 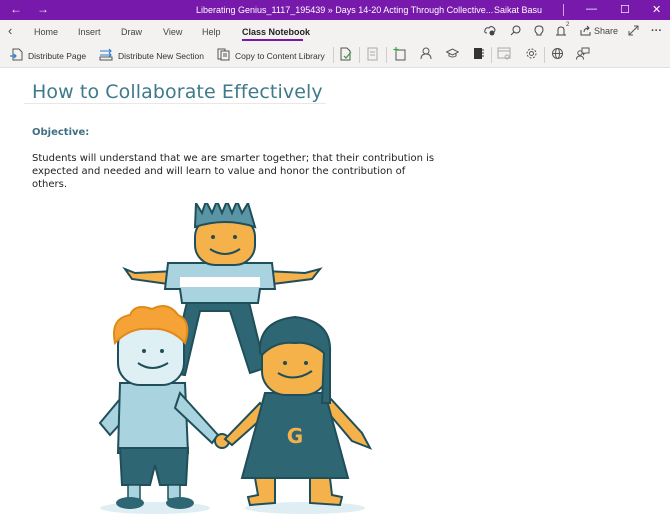 What do you see at coordinates (223, 56) in the screenshot?
I see `copy-library-icon` at bounding box center [223, 56].